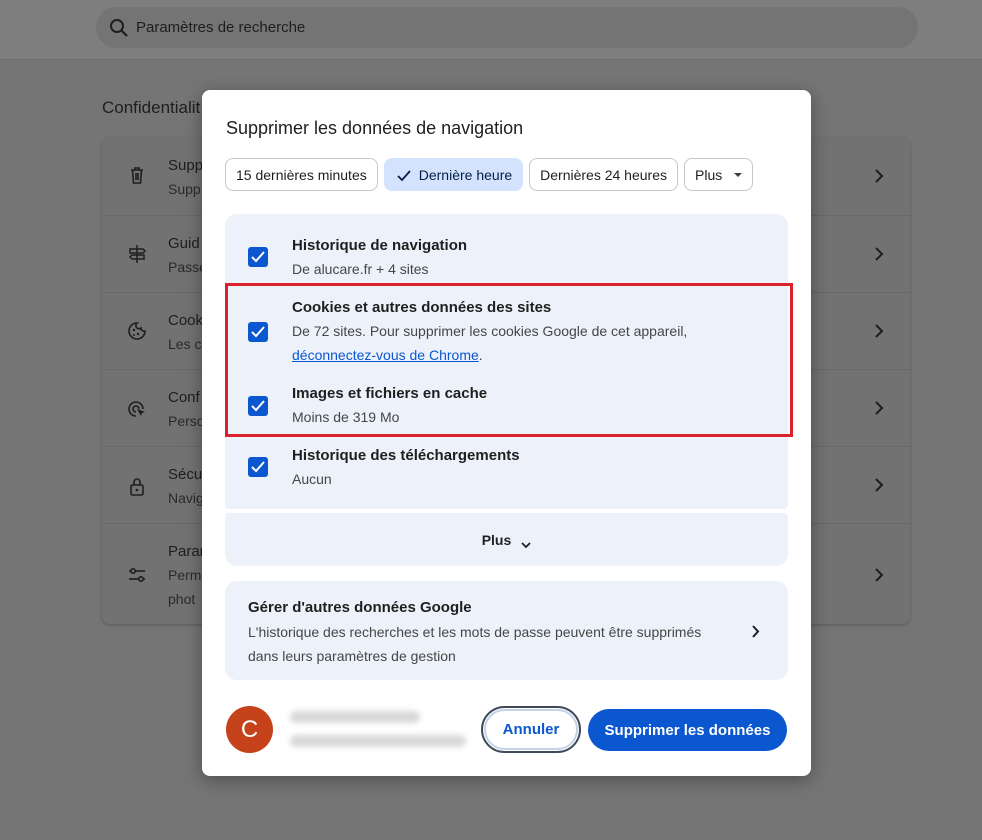  What do you see at coordinates (182, 599) in the screenshot?
I see `row-subtitle-2: phot` at bounding box center [182, 599].